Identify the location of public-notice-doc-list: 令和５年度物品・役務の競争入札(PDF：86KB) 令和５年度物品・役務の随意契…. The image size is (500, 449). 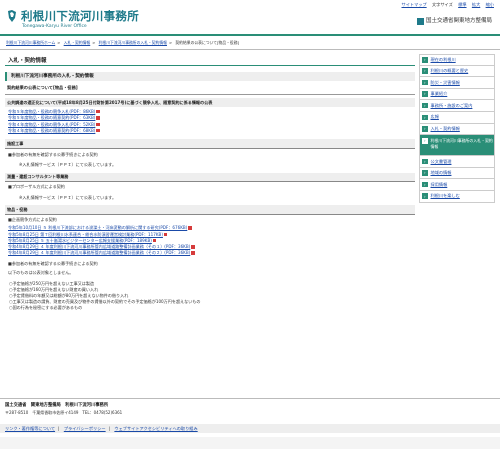
(210, 121).